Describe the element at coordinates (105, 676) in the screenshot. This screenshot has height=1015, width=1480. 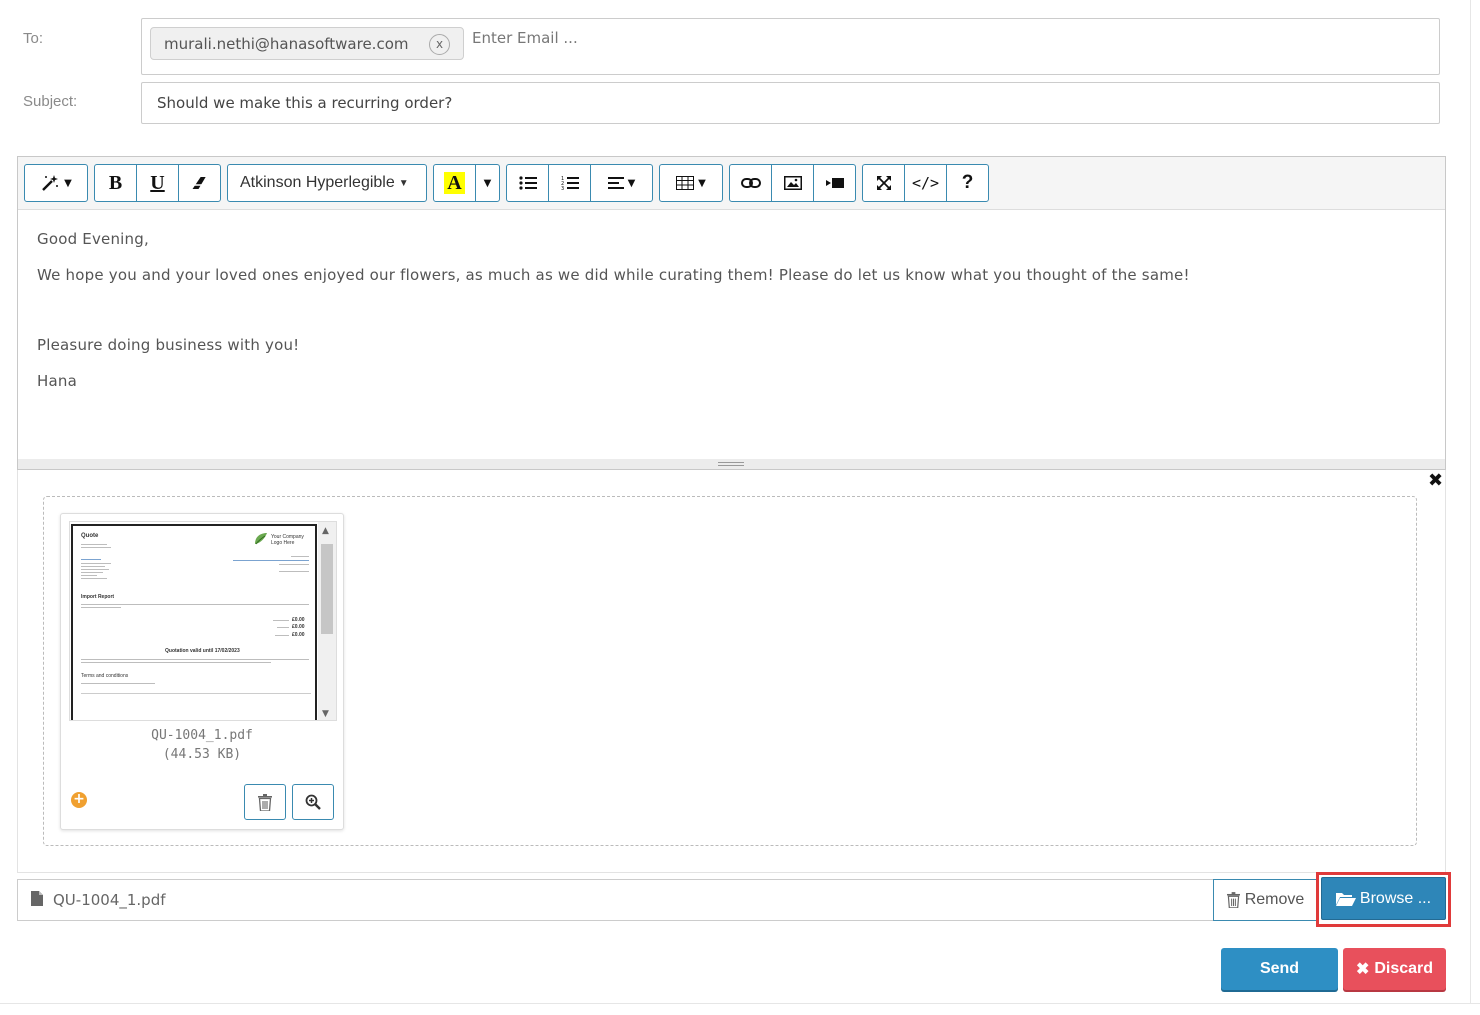
I see `pdf-terms: Terms and conditions` at that location.